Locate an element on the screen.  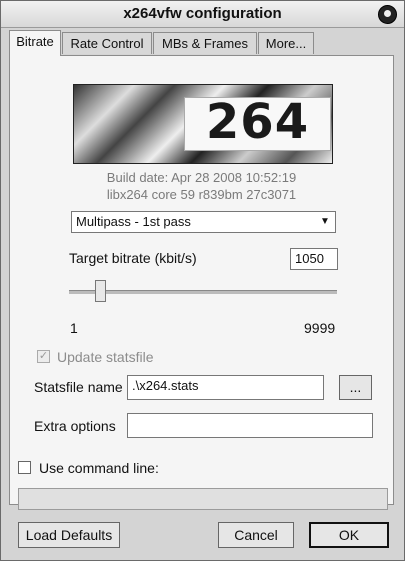
cancel-button: Cancel is located at coordinates (256, 535).